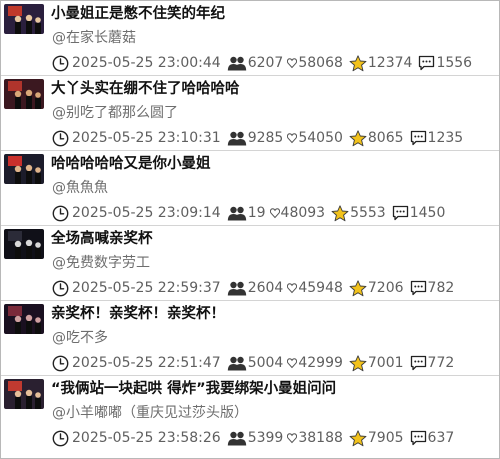  Describe the element at coordinates (146, 438) in the screenshot. I see `post-time: 2025-05-25 23:58:26` at that location.